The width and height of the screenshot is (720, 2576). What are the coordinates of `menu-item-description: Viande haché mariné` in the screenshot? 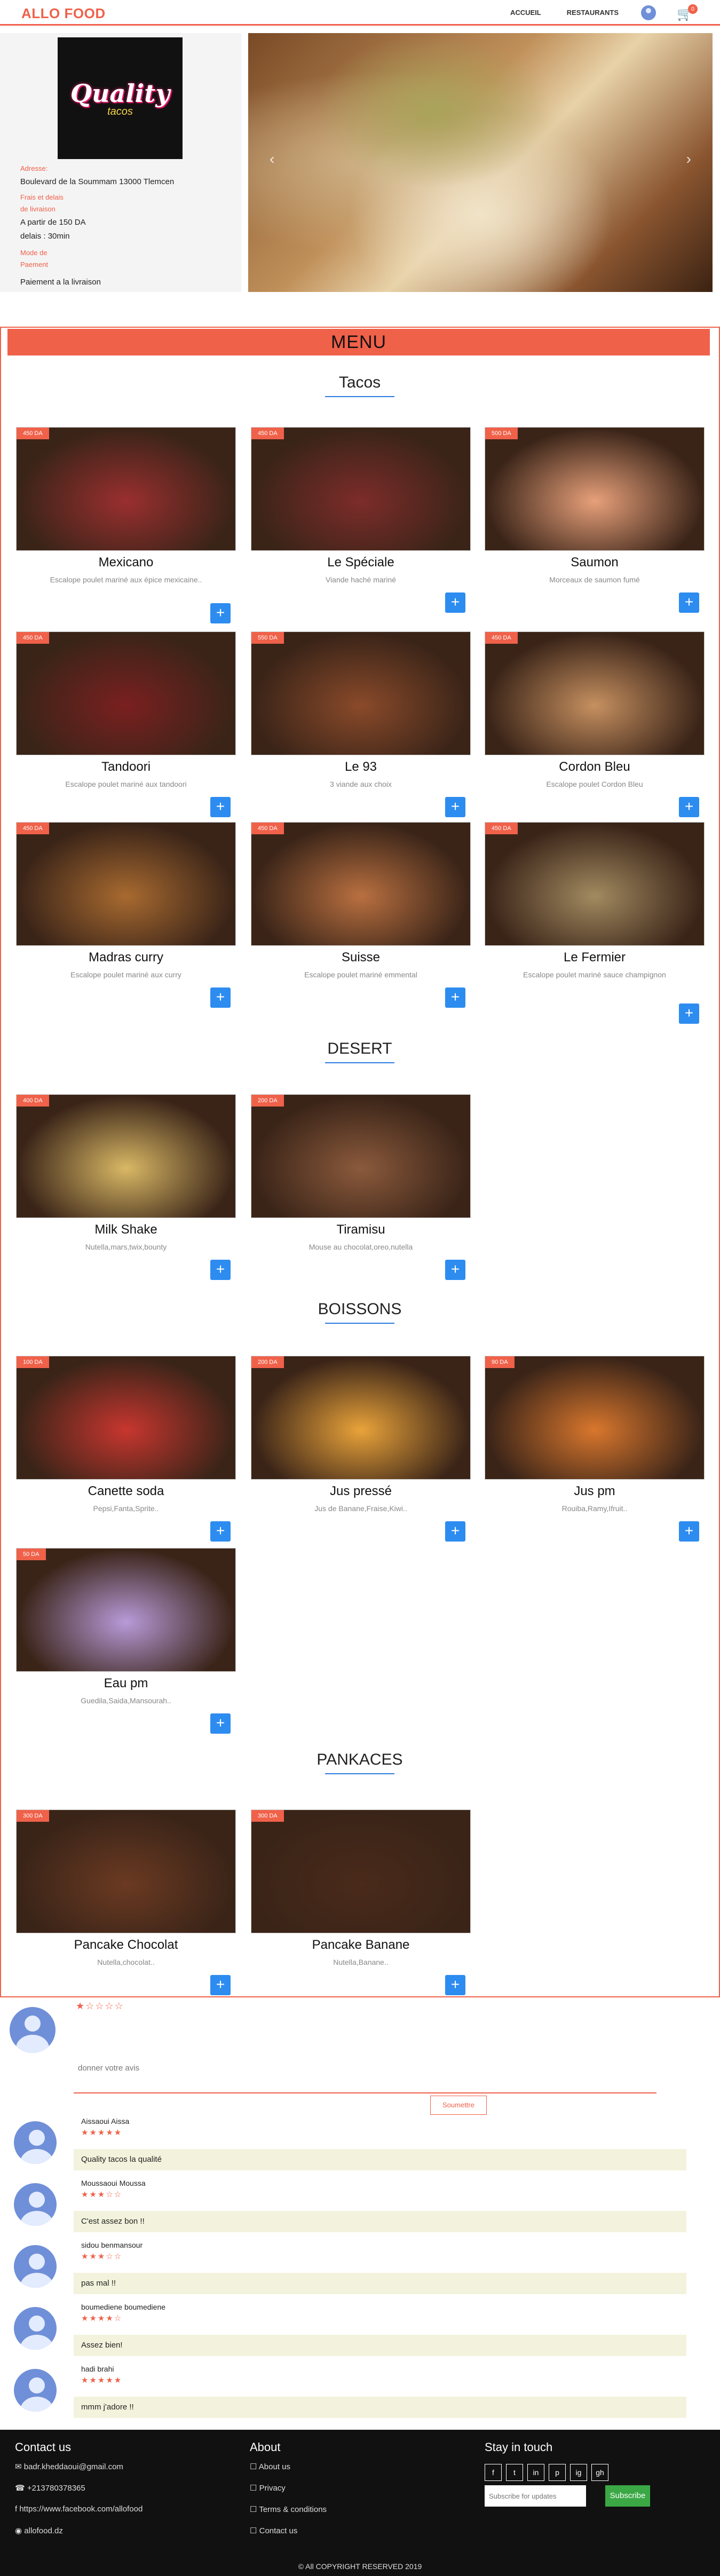 It's located at (361, 579).